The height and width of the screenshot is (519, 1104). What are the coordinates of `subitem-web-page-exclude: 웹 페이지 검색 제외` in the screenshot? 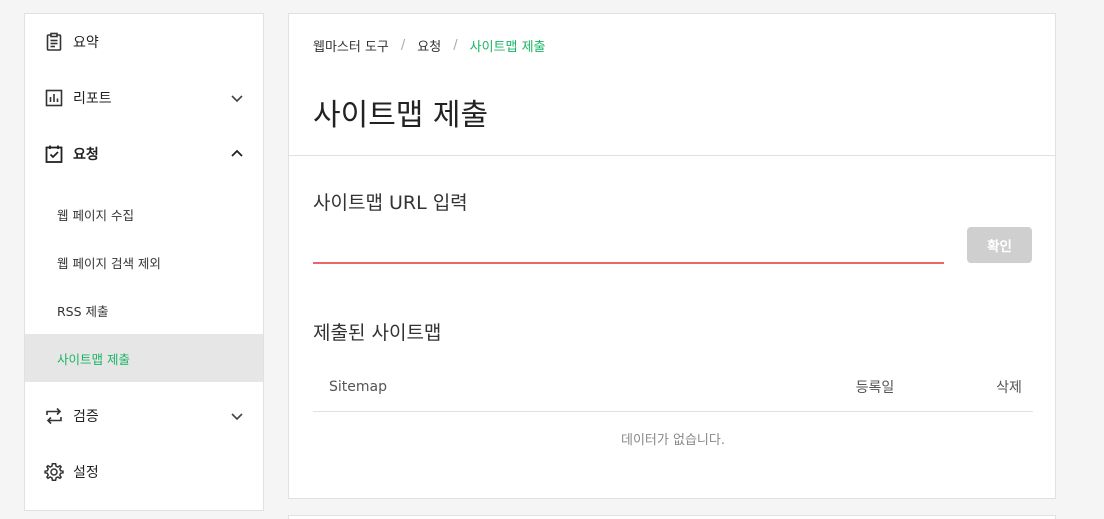 It's located at (144, 262).